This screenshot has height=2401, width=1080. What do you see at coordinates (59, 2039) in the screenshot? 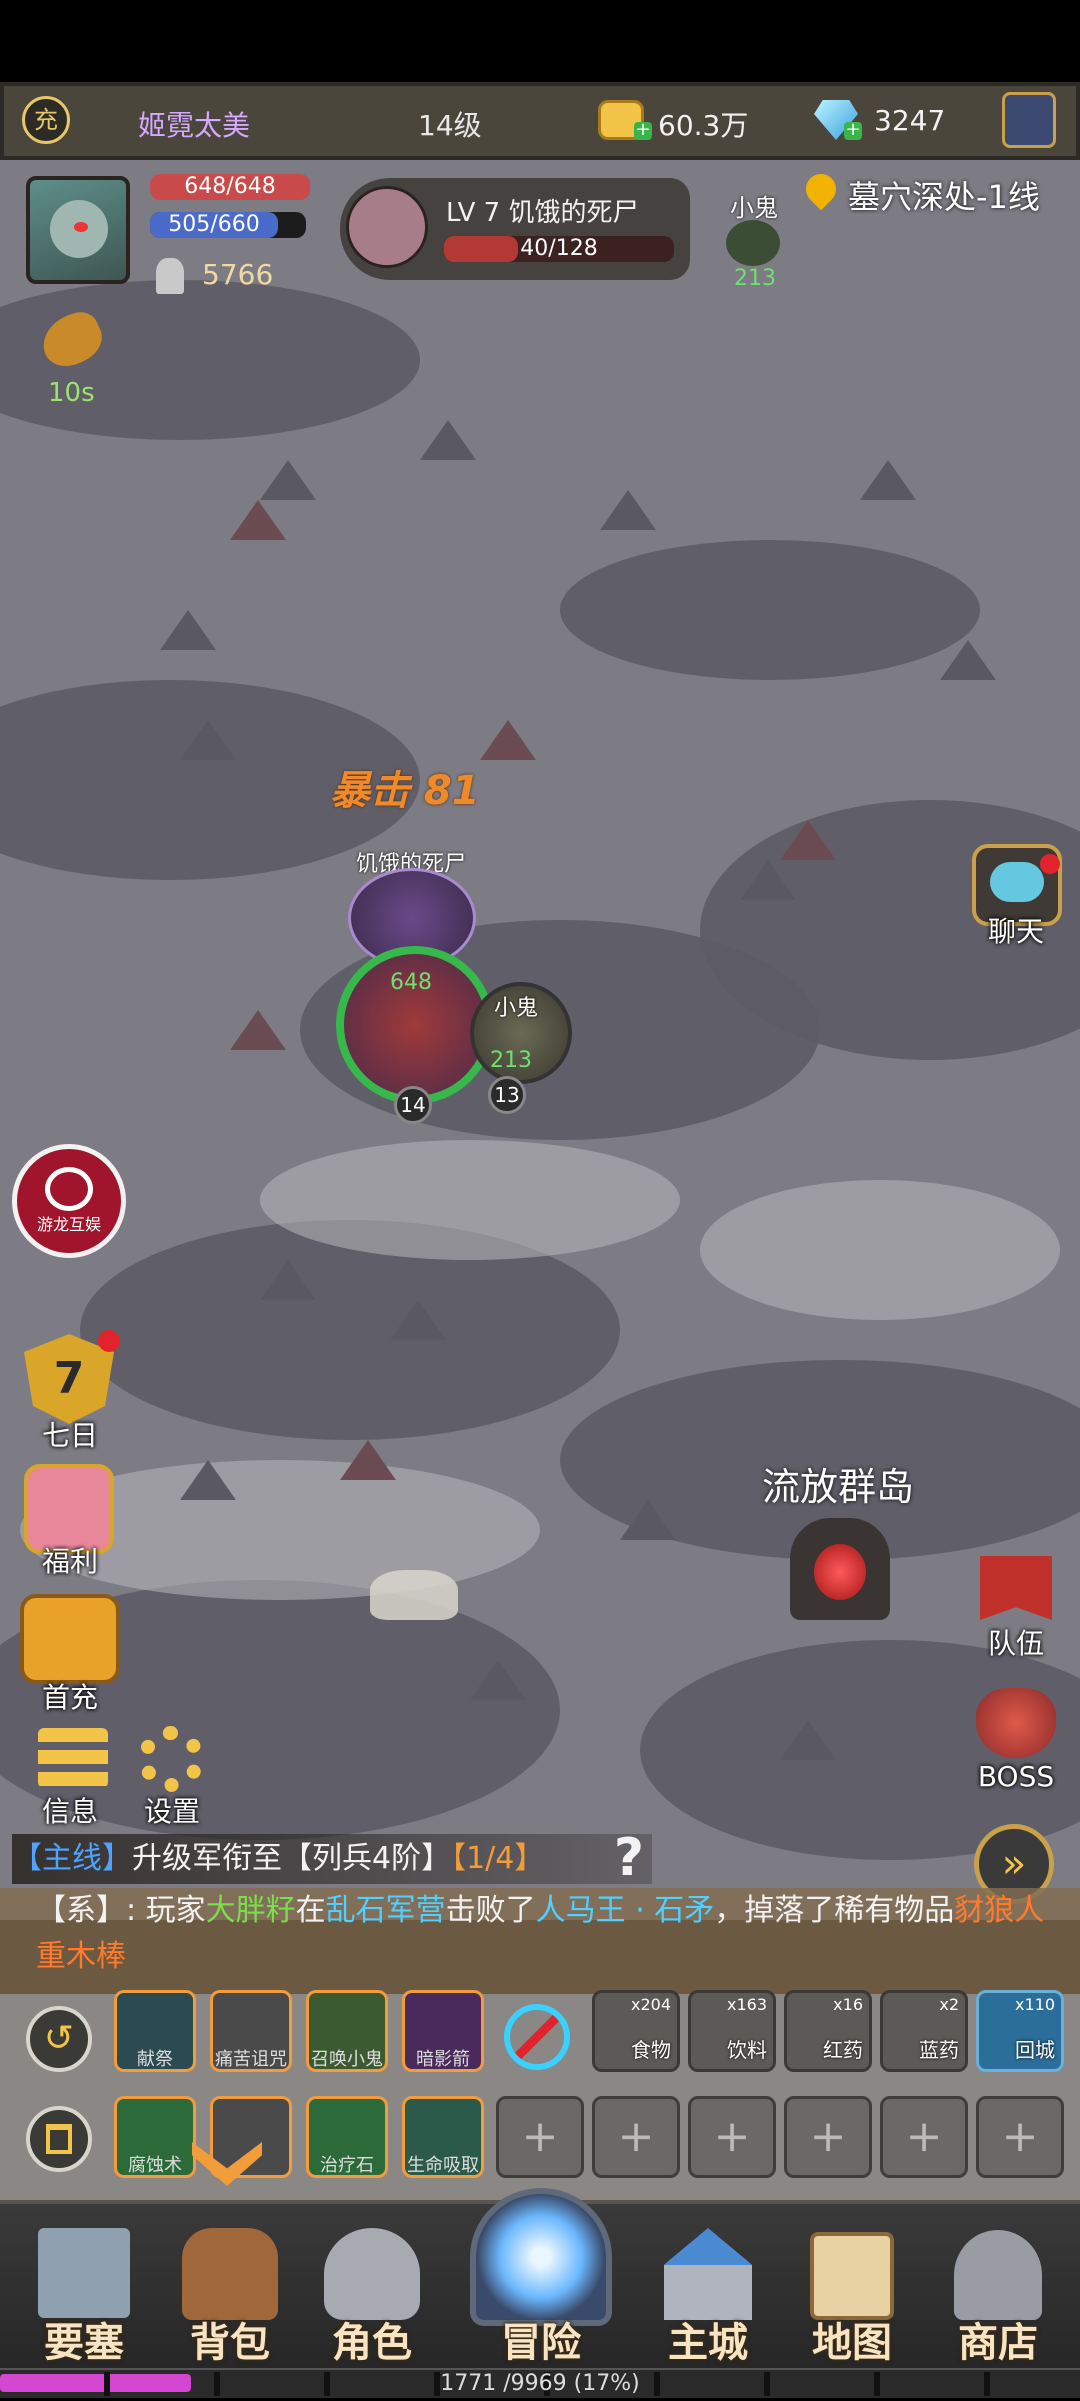
I see `swap-button: ↺` at bounding box center [59, 2039].